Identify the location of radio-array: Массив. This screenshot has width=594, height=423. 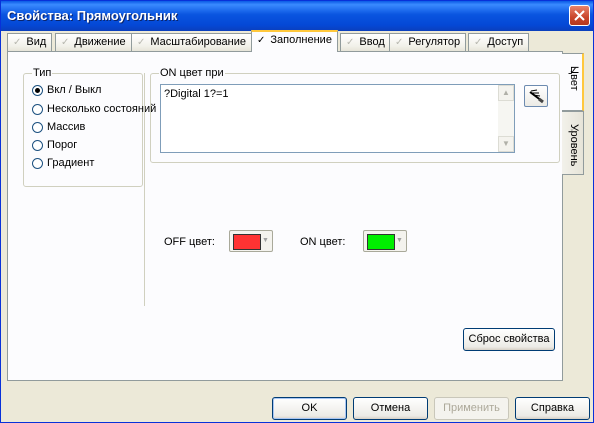
(58, 128).